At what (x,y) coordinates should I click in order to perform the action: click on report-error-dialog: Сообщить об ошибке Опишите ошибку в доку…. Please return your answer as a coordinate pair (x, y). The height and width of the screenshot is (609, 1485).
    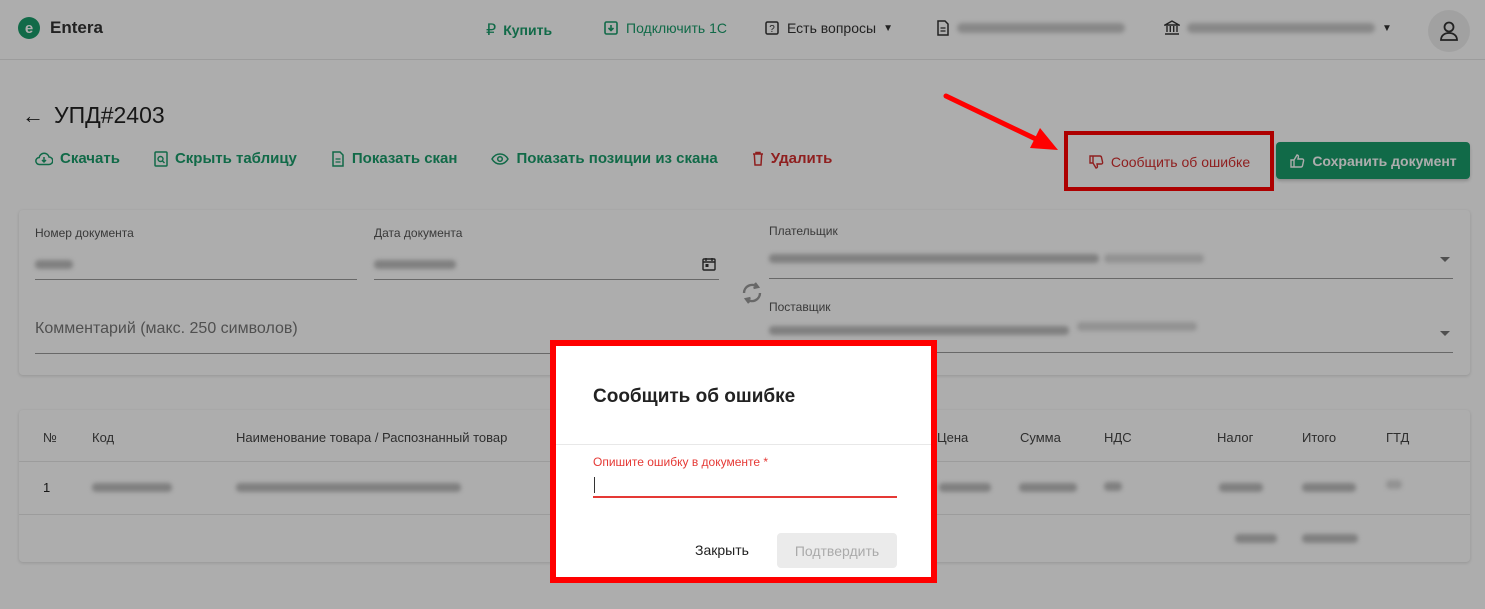
    Looking at the image, I should click on (743, 461).